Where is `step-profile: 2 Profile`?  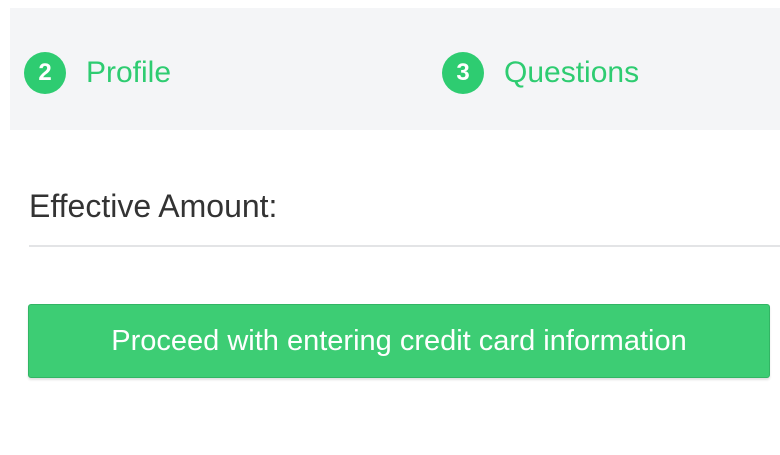 step-profile: 2 Profile is located at coordinates (97, 73).